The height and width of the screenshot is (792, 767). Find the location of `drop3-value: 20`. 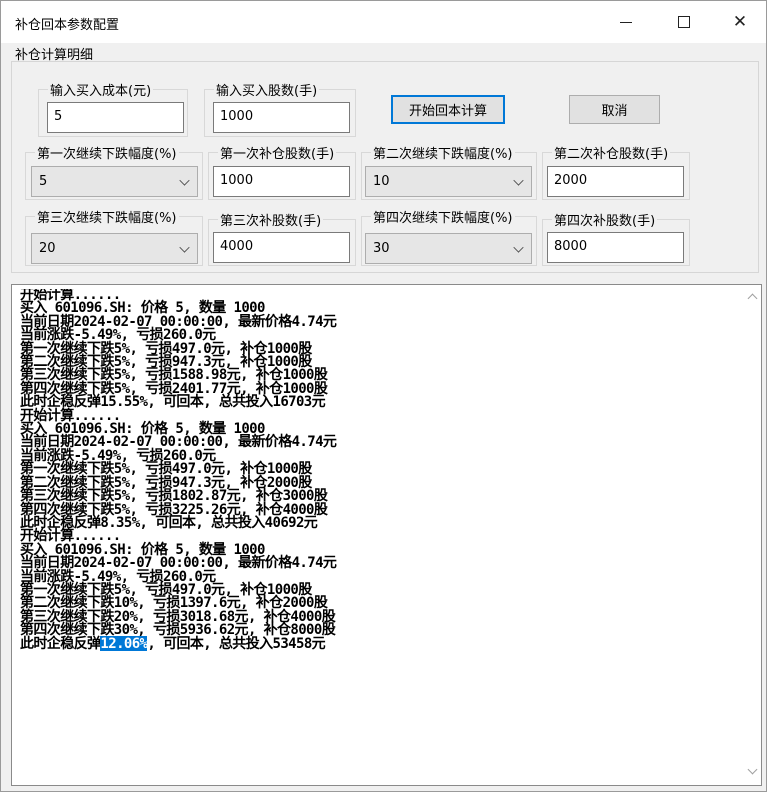

drop3-value: 20 is located at coordinates (47, 248).